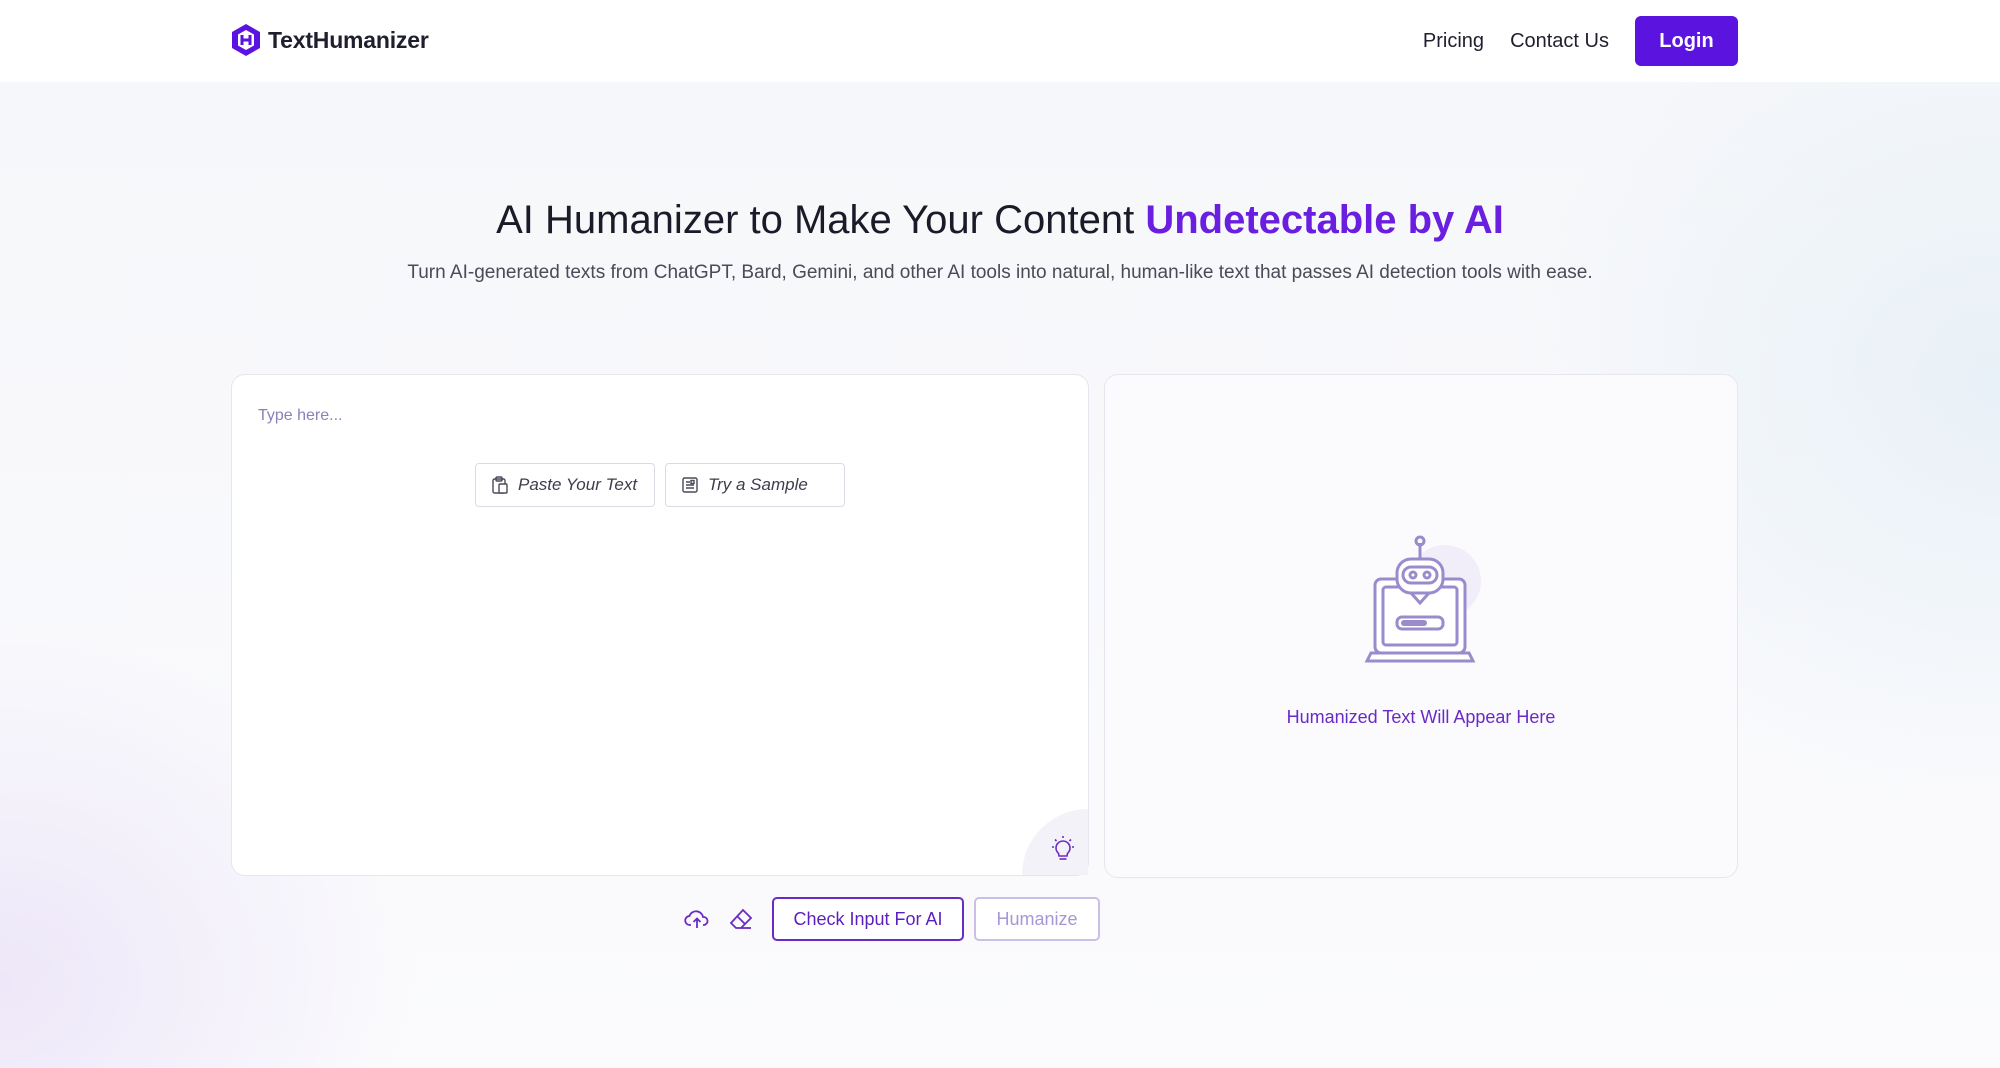  I want to click on check-input-for-ai-button: Check Input For AI, so click(868, 919).